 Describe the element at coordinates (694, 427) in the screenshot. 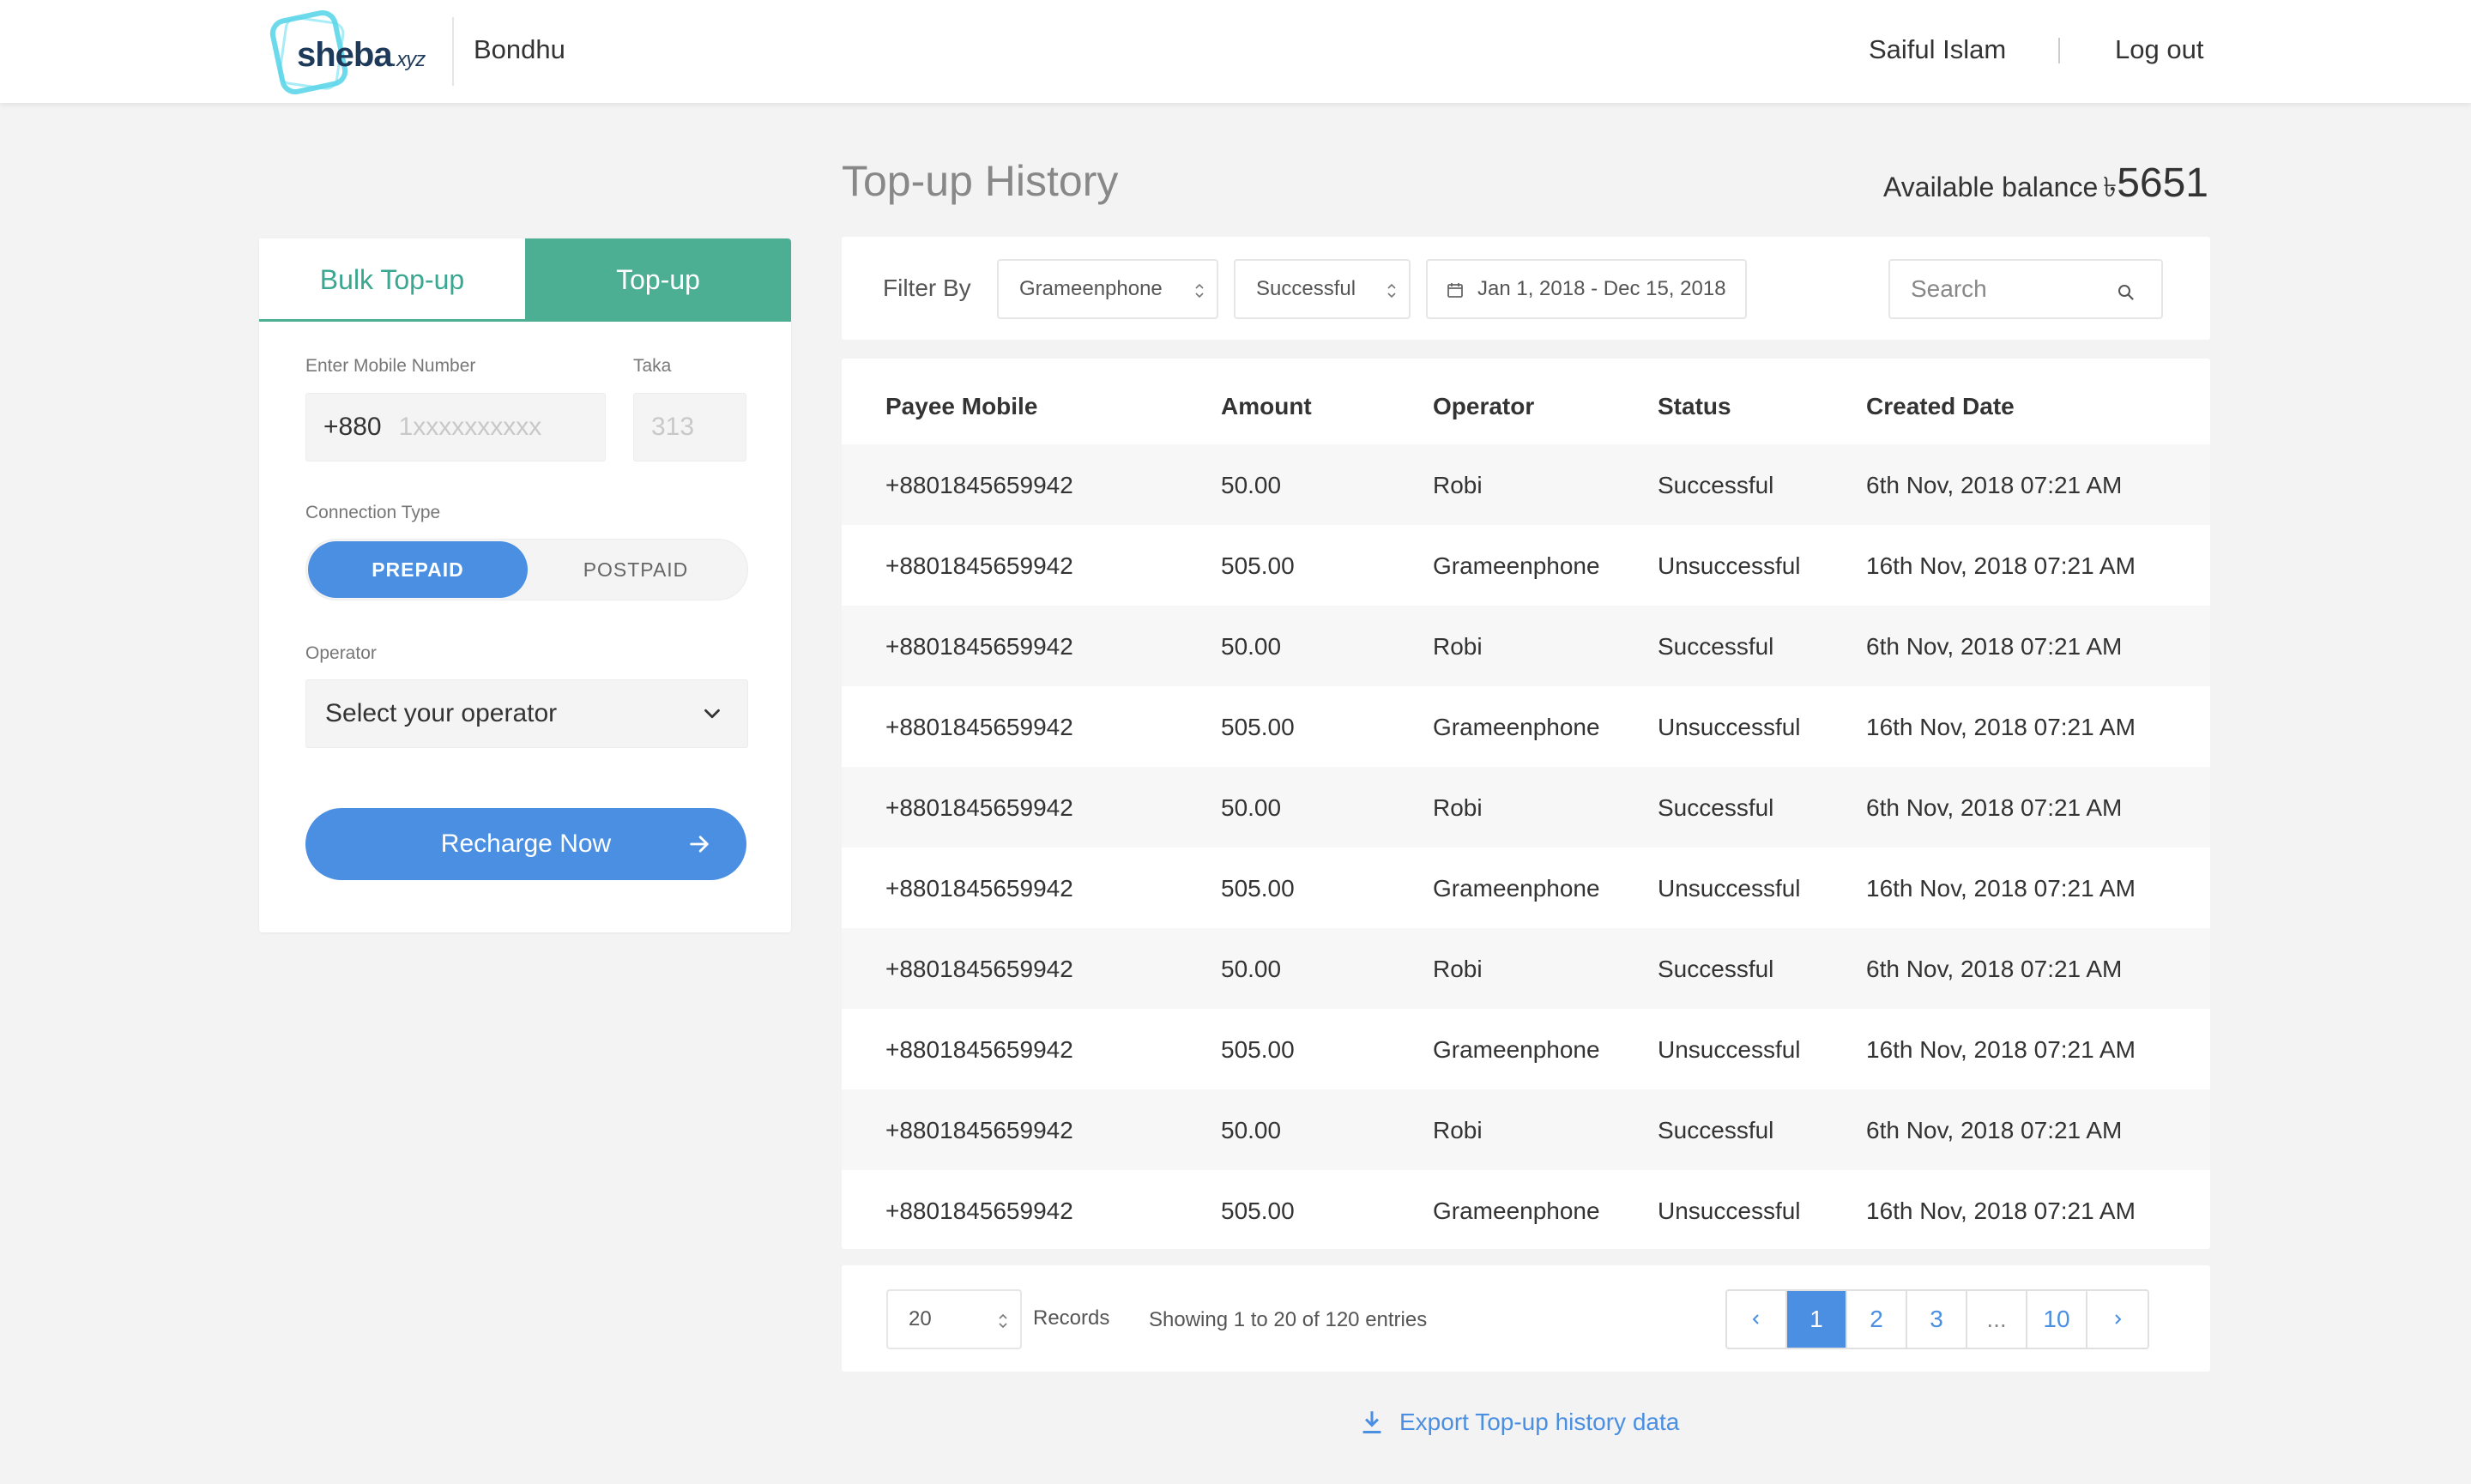

I see `taka-input` at that location.